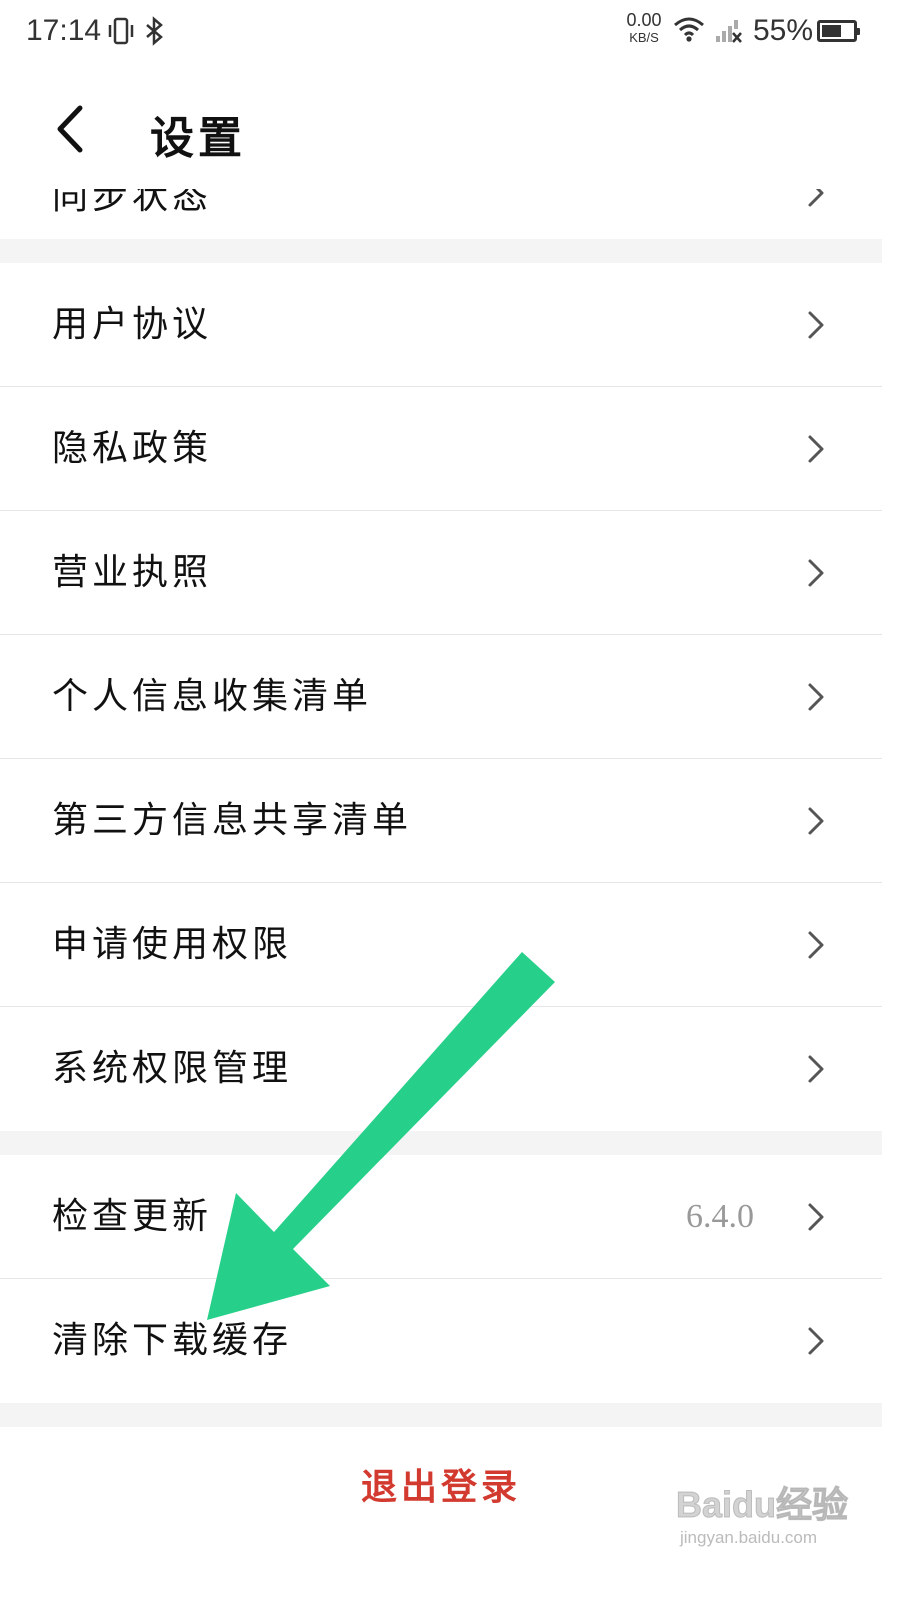 The image size is (900, 1600). I want to click on list-item-label: 系统权限管理, so click(172, 1068).